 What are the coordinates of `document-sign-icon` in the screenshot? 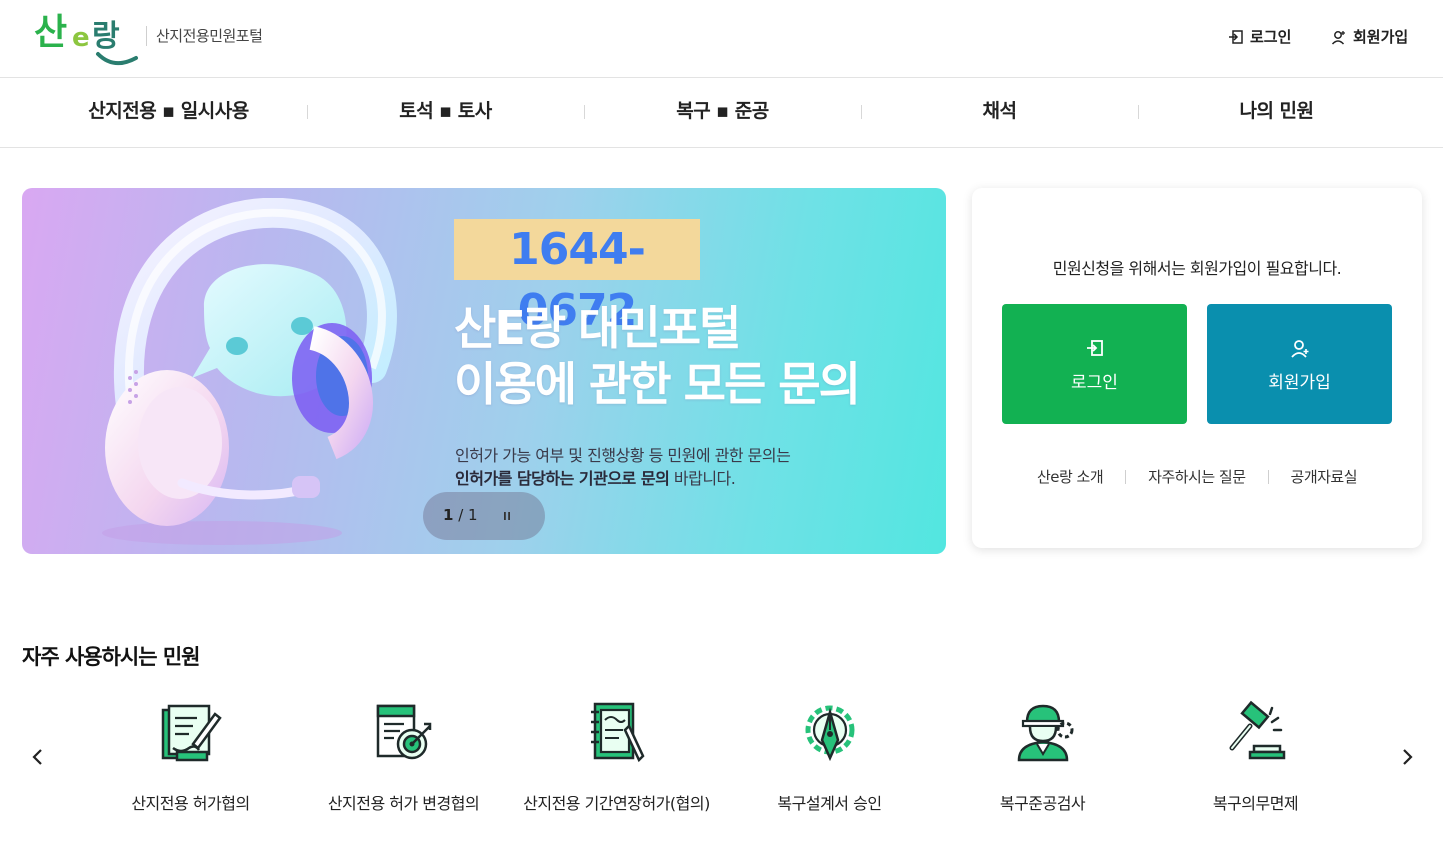 It's located at (191, 733).